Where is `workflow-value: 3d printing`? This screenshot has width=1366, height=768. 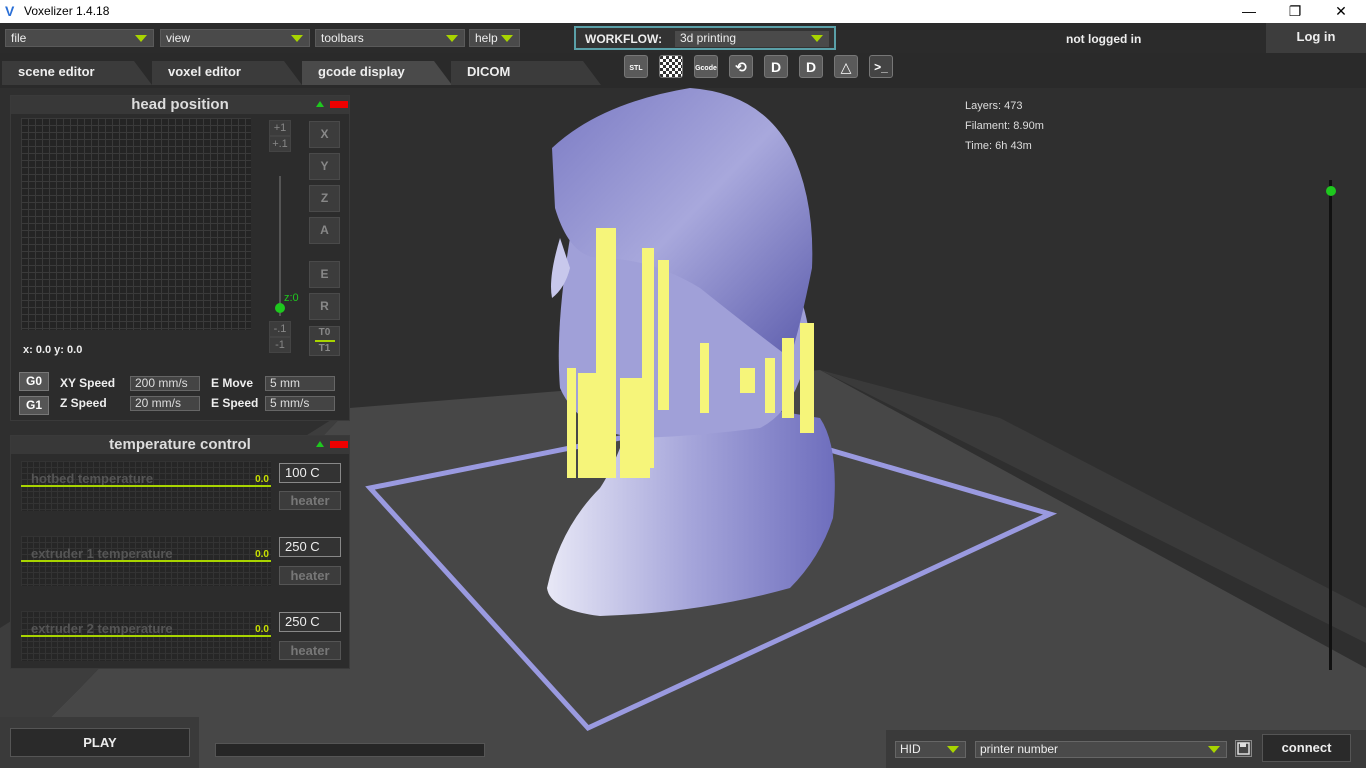 workflow-value: 3d printing is located at coordinates (708, 38).